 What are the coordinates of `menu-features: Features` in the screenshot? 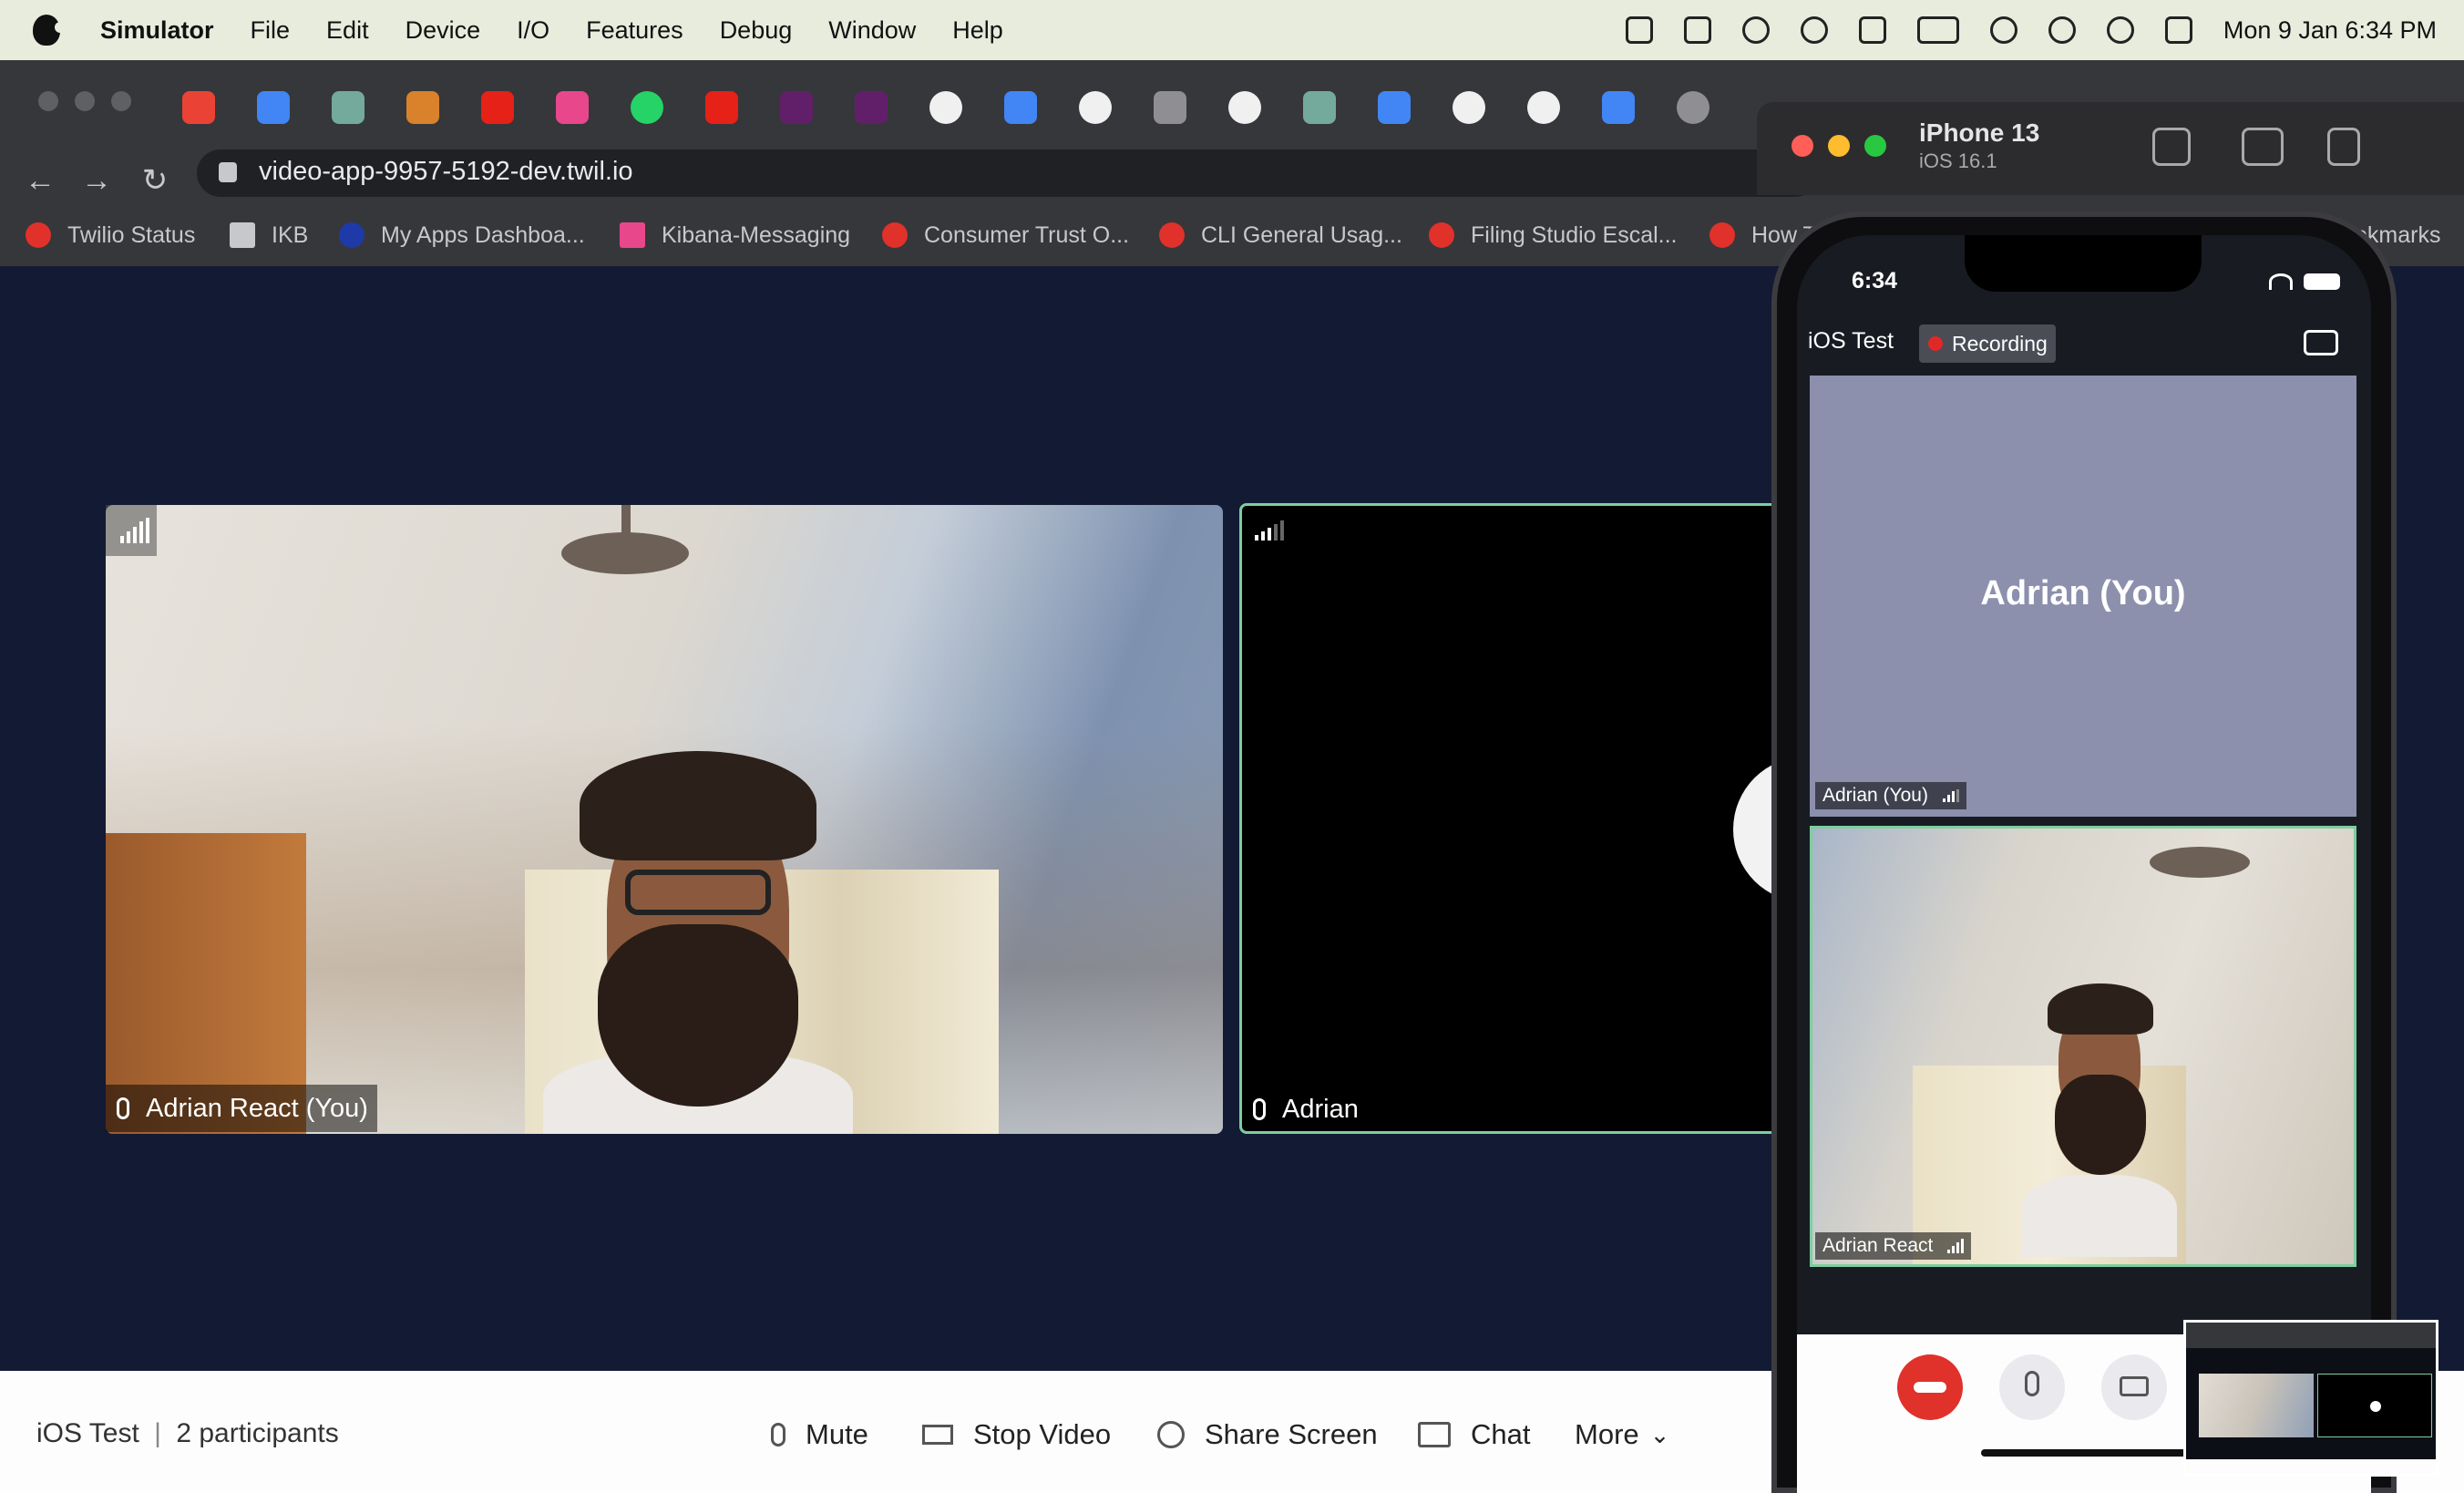 It's located at (634, 31).